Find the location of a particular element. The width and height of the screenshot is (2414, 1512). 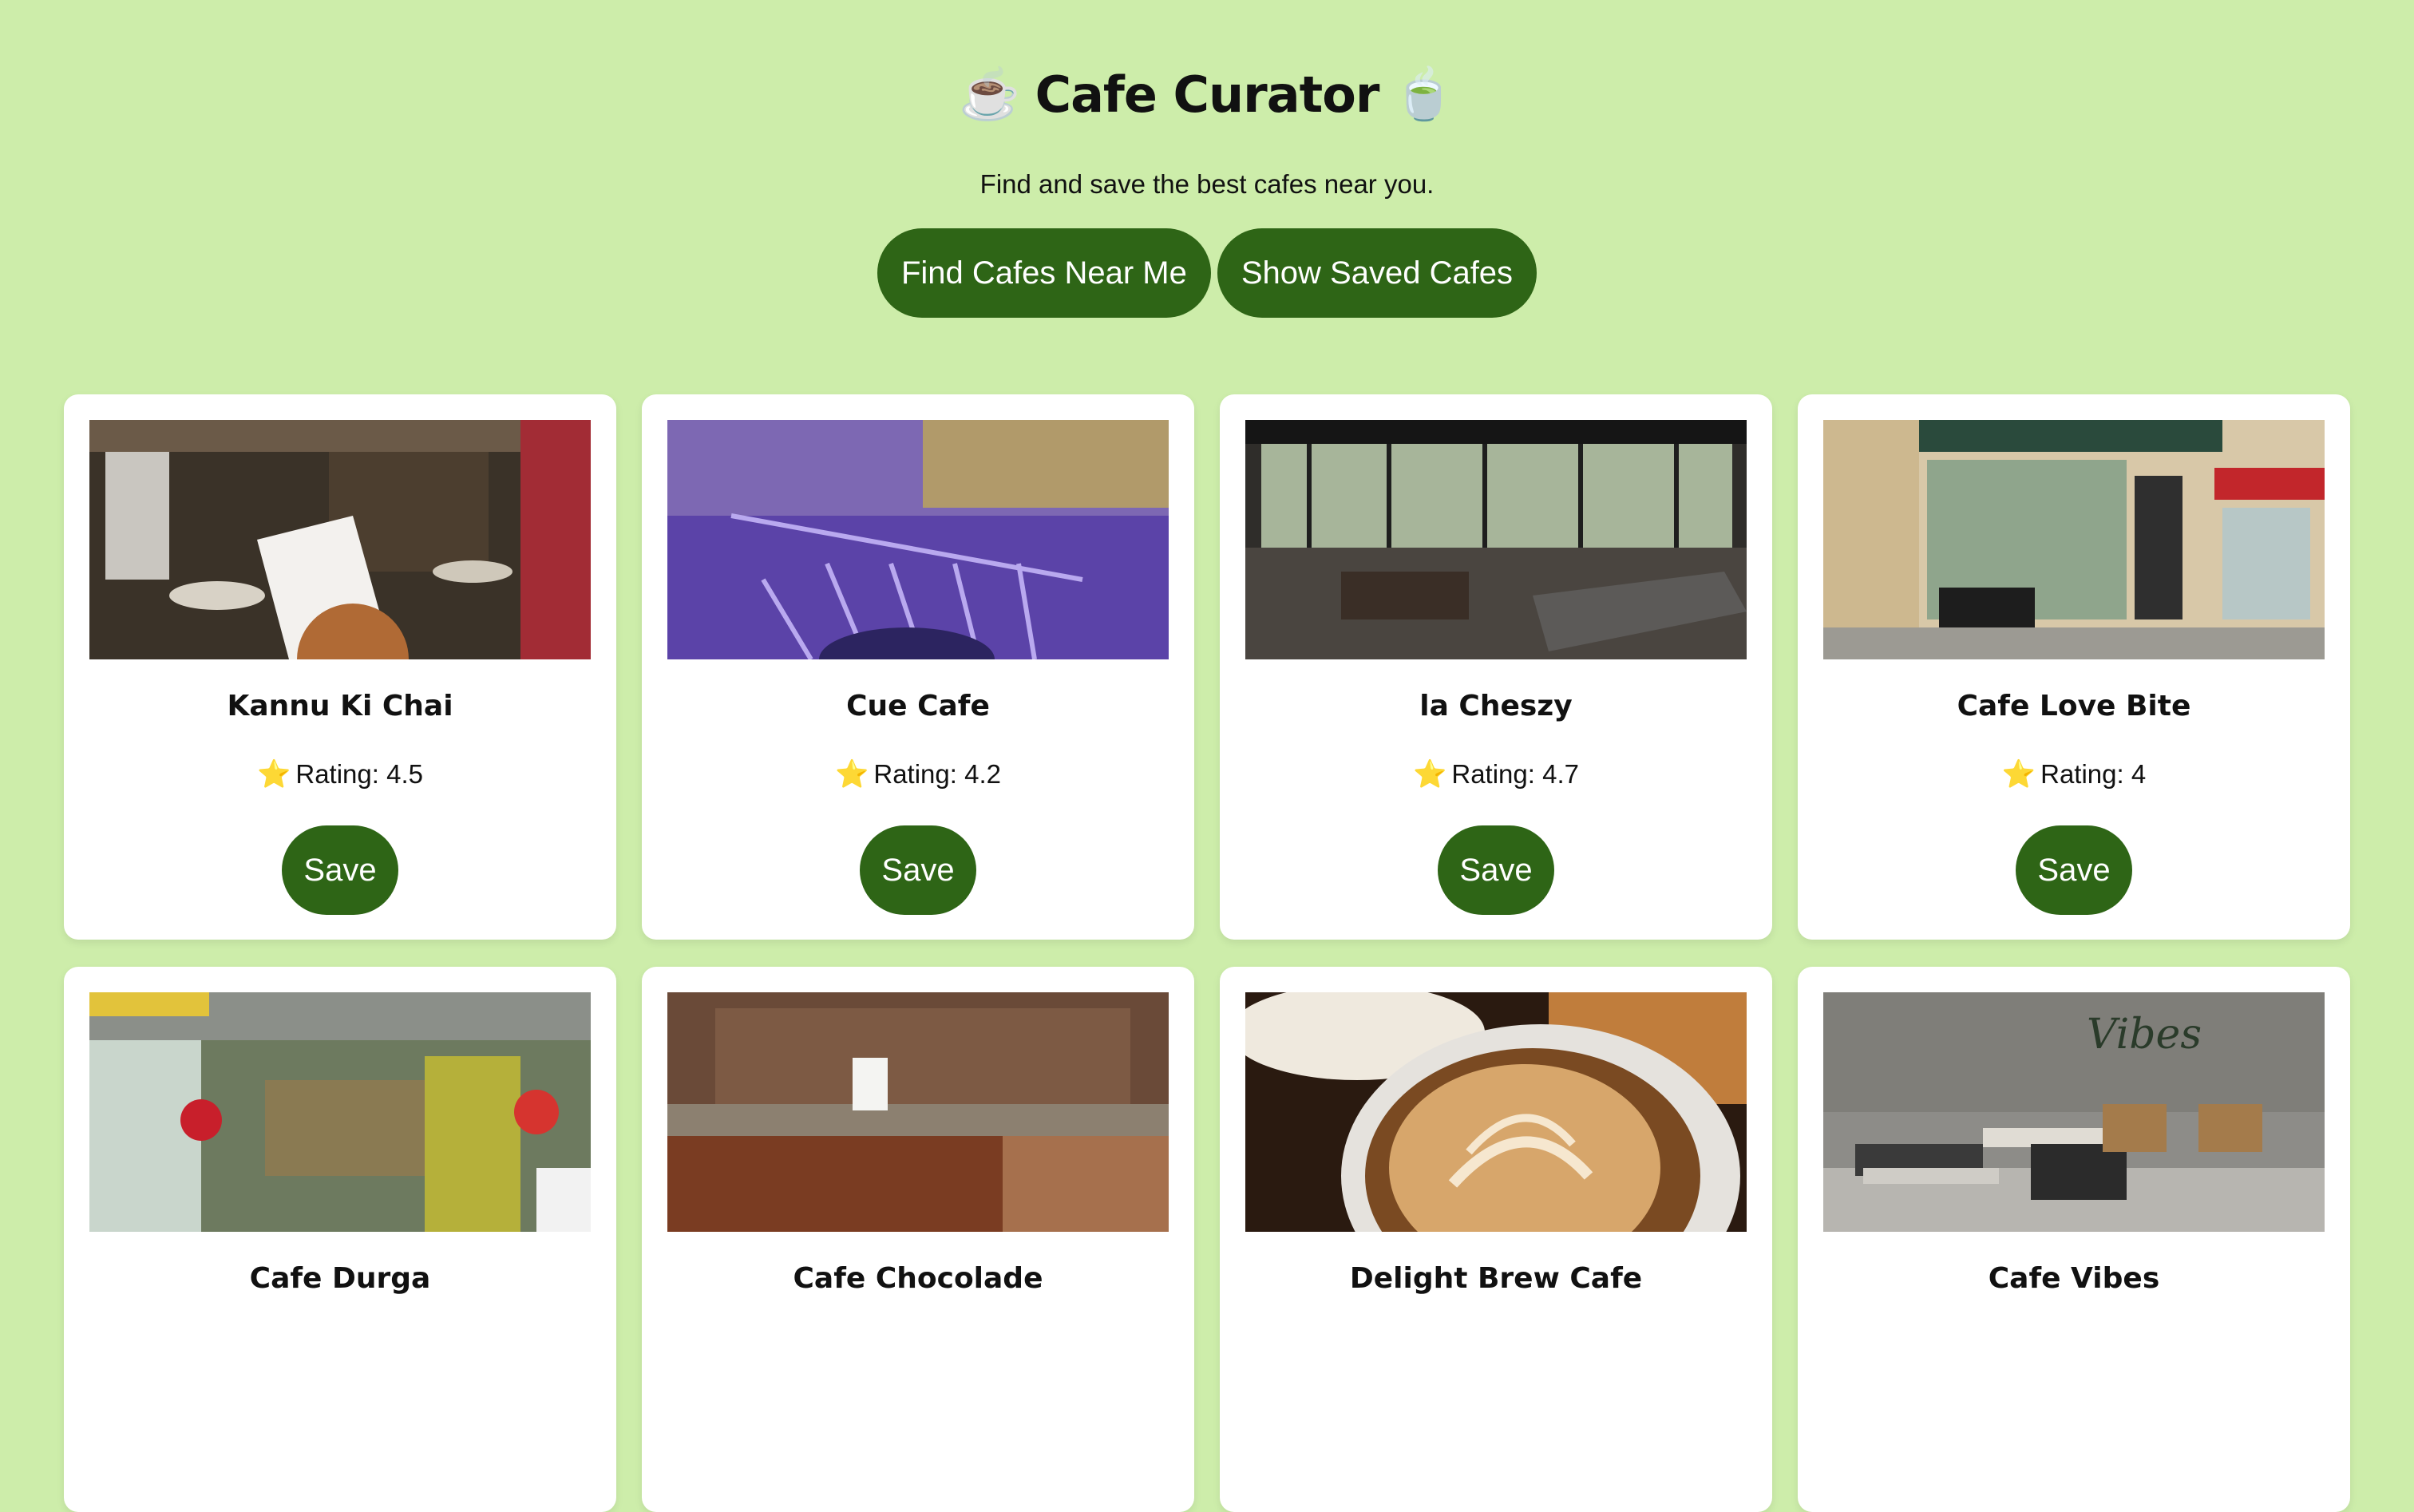

cafe-photo: Vibes is located at coordinates (2074, 1112).